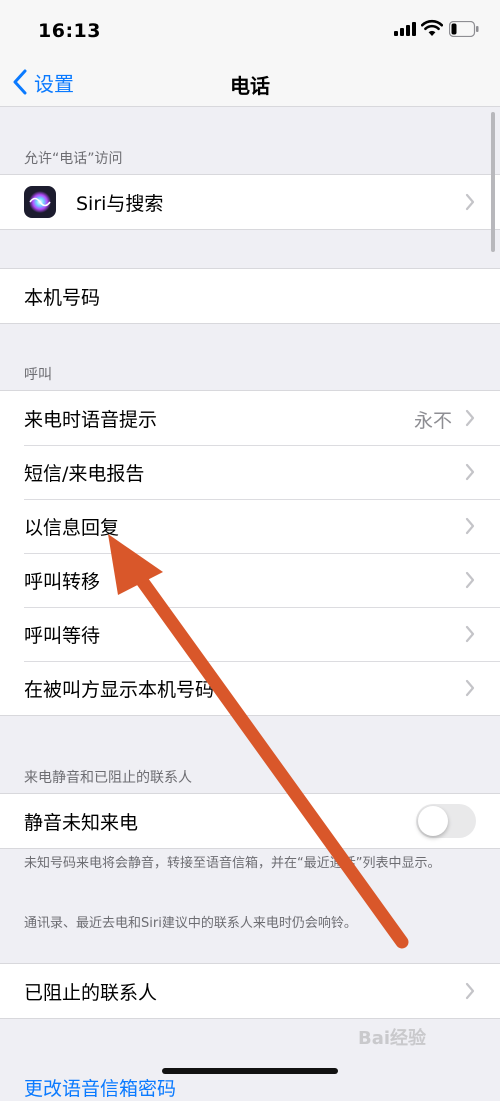 The height and width of the screenshot is (1101, 500). I want to click on my-number-group: 本机号码, so click(250, 296).